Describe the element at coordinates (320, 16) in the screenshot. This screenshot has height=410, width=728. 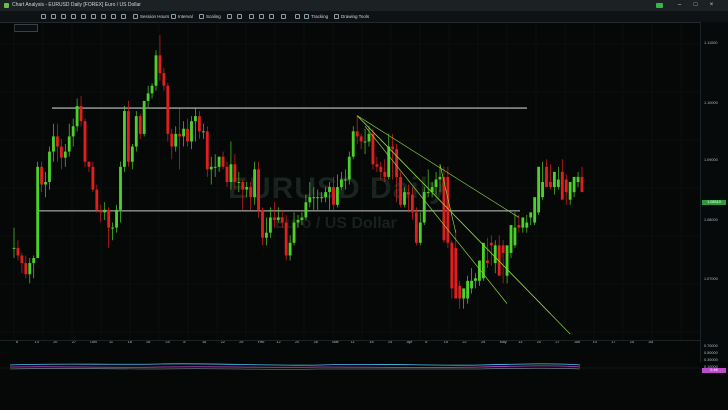
I see `tracking-label: Tracking` at that location.